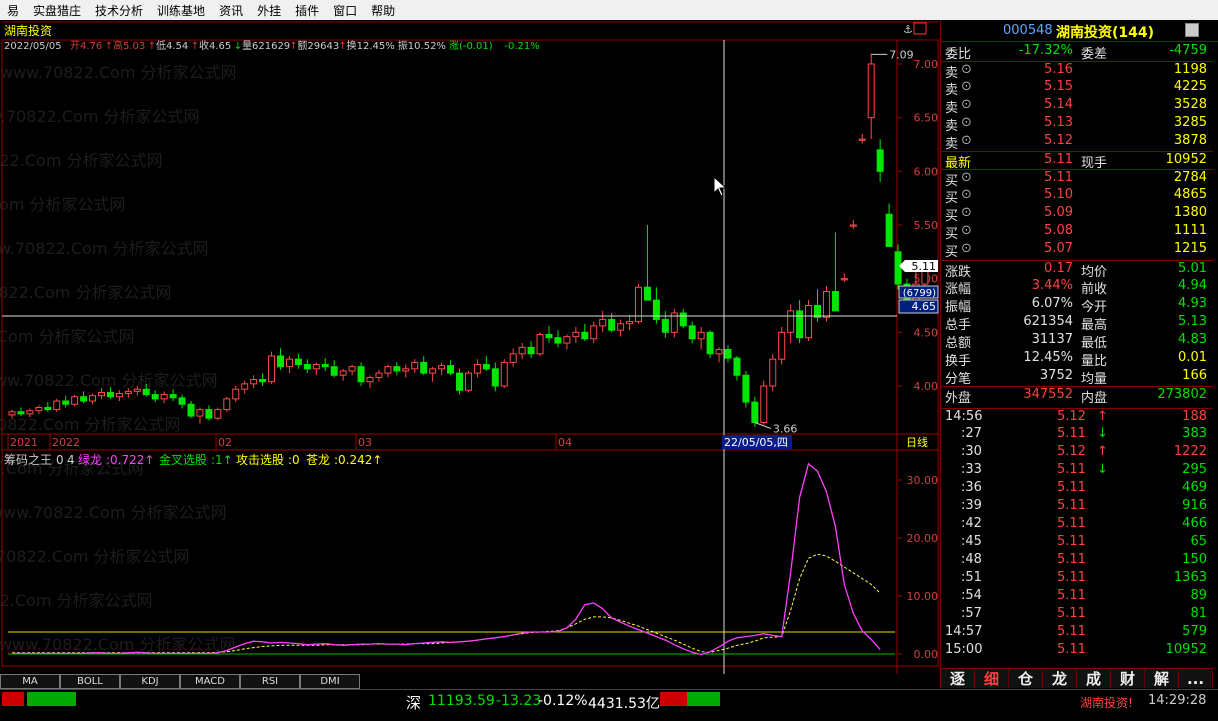 This screenshot has width=1218, height=721. What do you see at coordinates (1094, 678) in the screenshot?
I see `side-tab-4: 成` at bounding box center [1094, 678].